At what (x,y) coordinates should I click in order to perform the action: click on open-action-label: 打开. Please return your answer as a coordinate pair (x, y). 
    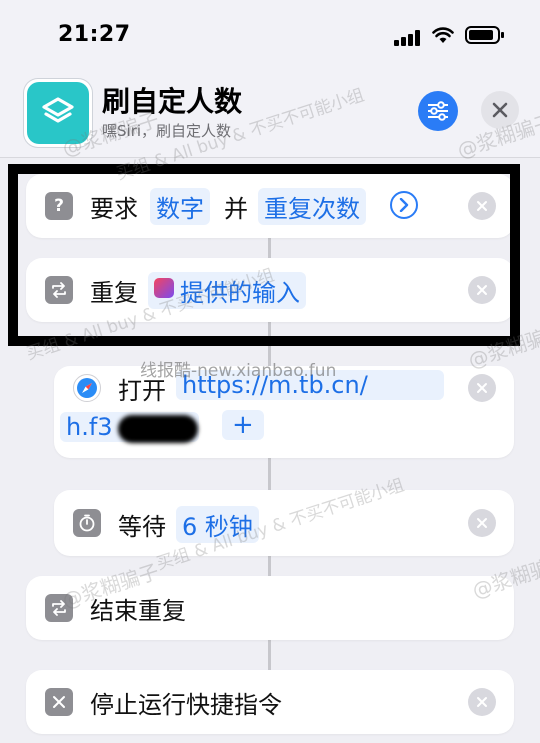
    Looking at the image, I should click on (142, 391).